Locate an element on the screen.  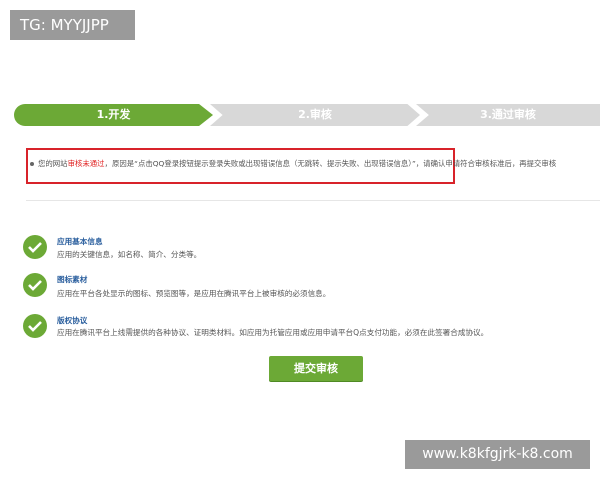
item-title-basic-info: 应用基本信息 is located at coordinates (80, 241).